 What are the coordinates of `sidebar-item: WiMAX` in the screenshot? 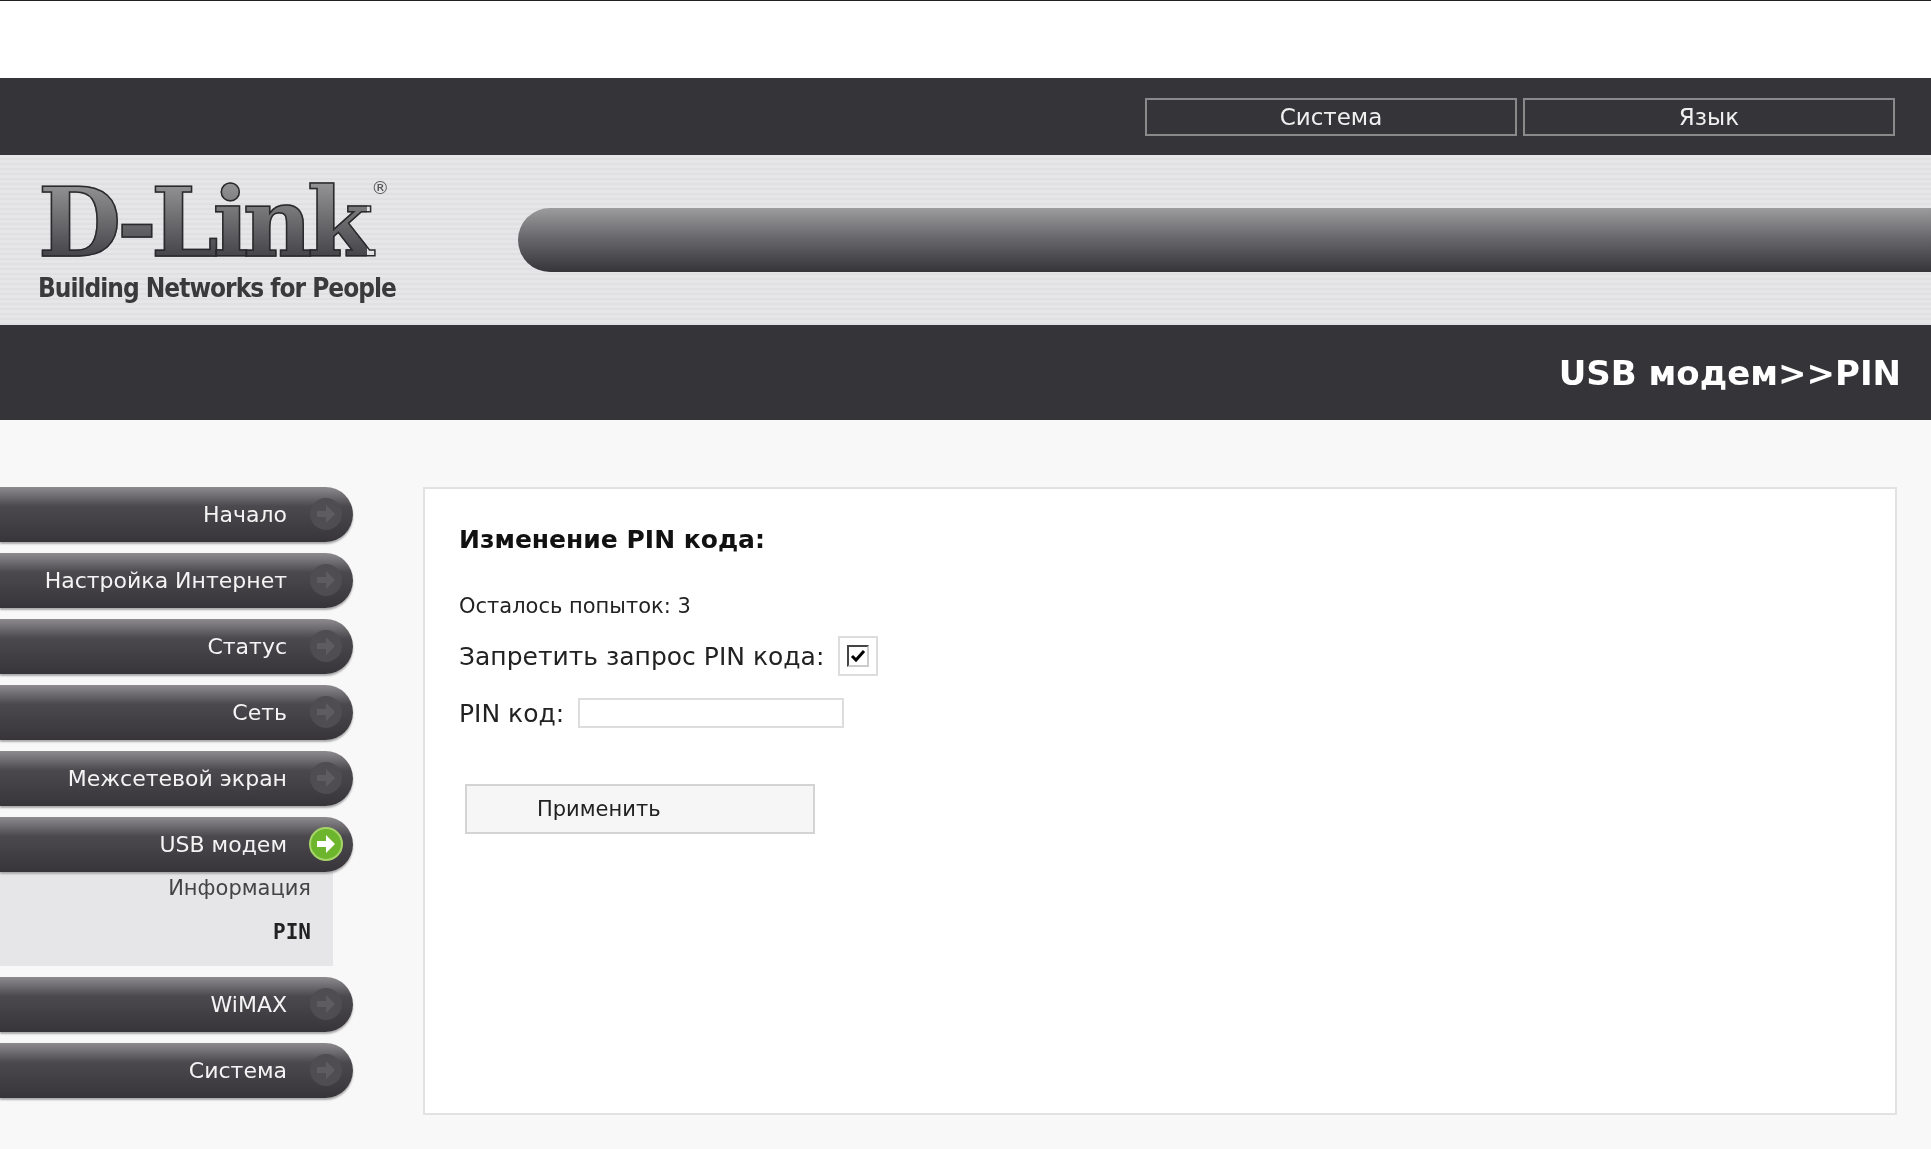 It's located at (176, 1004).